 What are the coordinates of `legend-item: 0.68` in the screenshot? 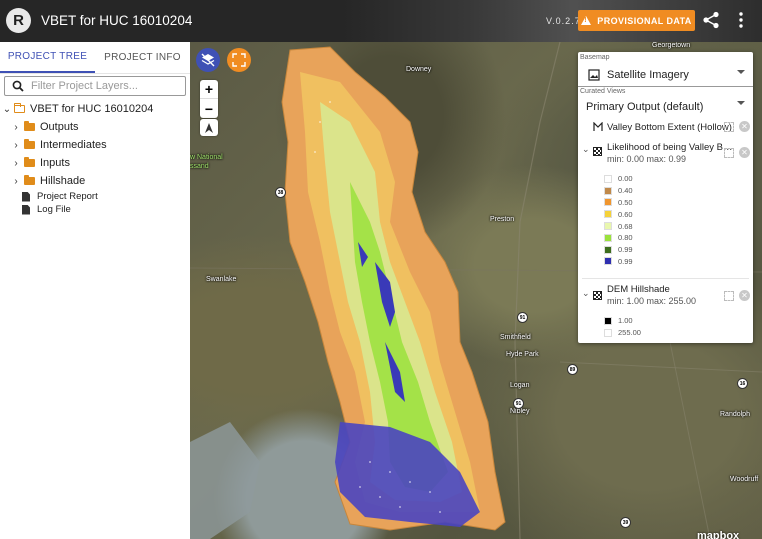 It's located at (618, 226).